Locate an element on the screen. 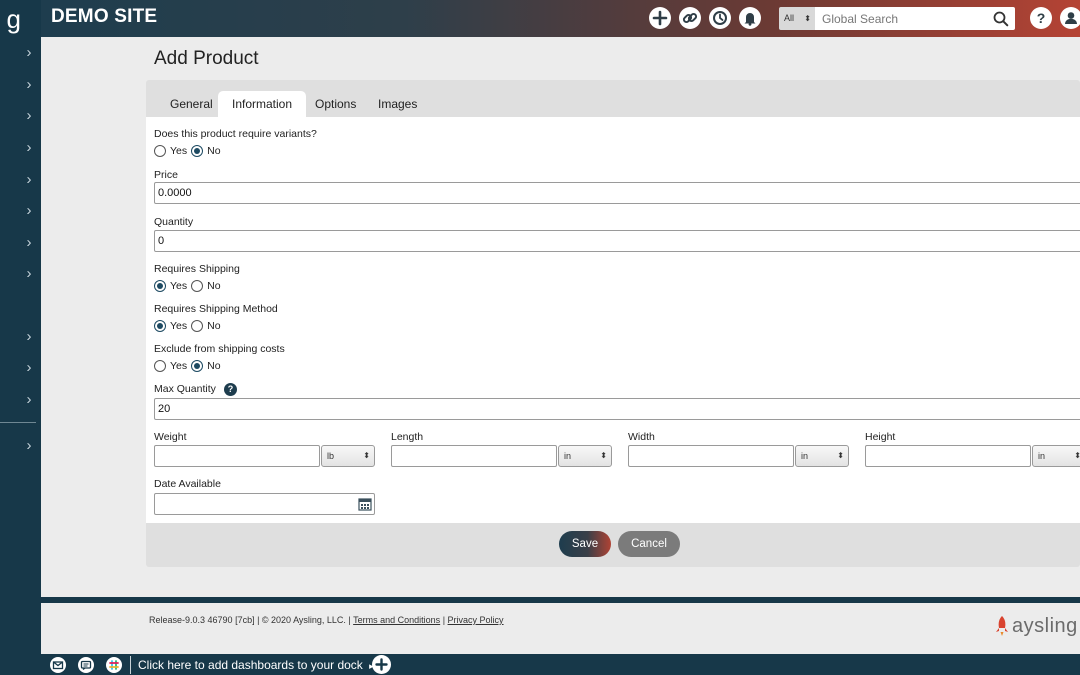 The image size is (1080, 675). shipping-method-label: Requires Shipping Method is located at coordinates (216, 309).